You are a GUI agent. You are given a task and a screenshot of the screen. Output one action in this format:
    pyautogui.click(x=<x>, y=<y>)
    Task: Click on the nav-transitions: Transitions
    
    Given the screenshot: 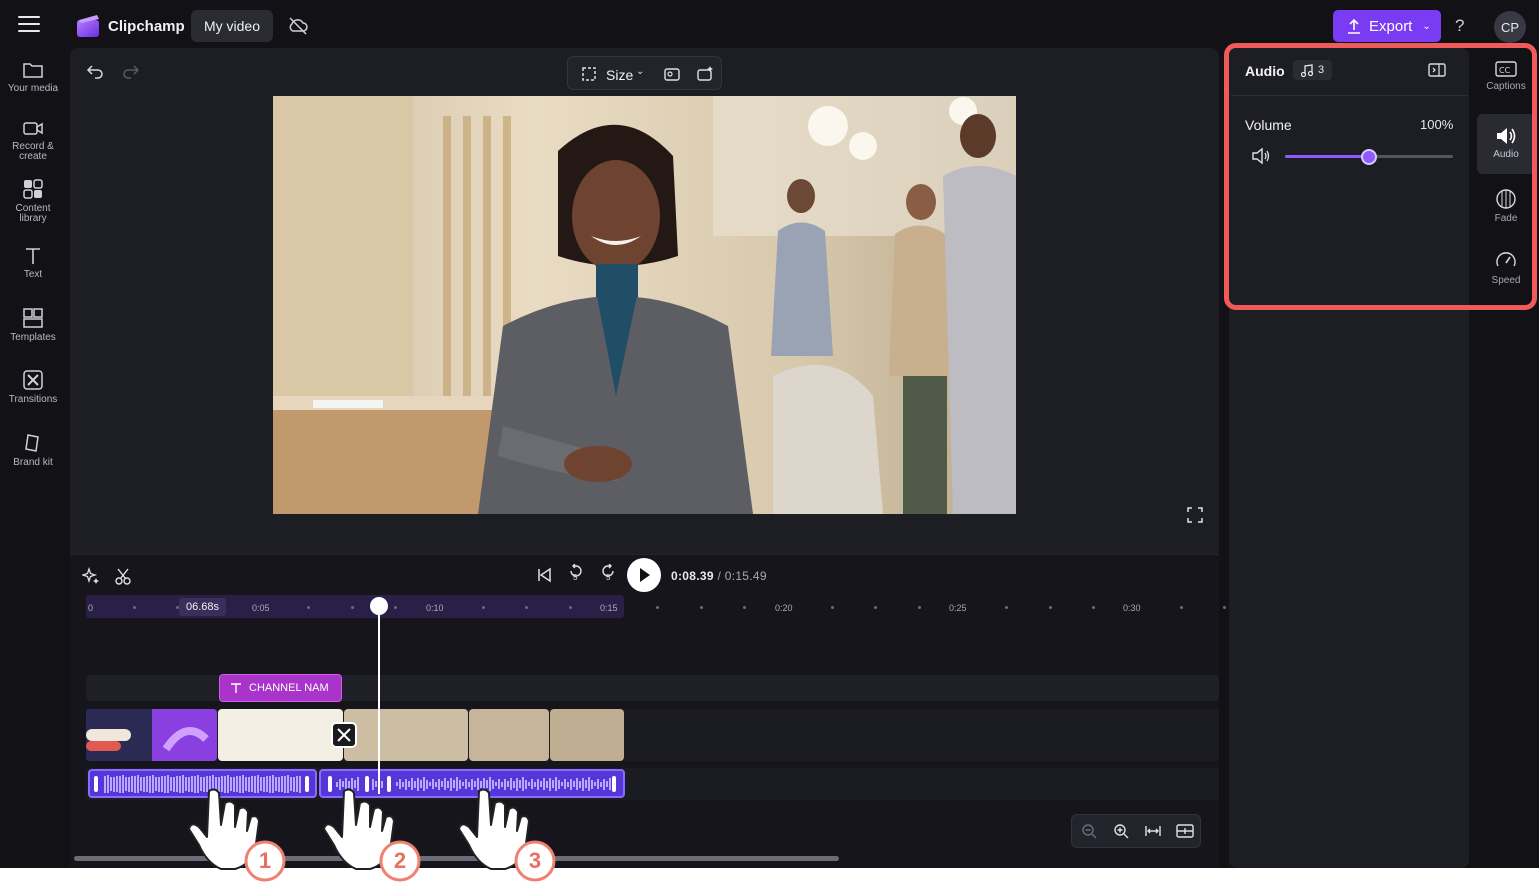 What is the action you would take?
    pyautogui.click(x=33, y=387)
    